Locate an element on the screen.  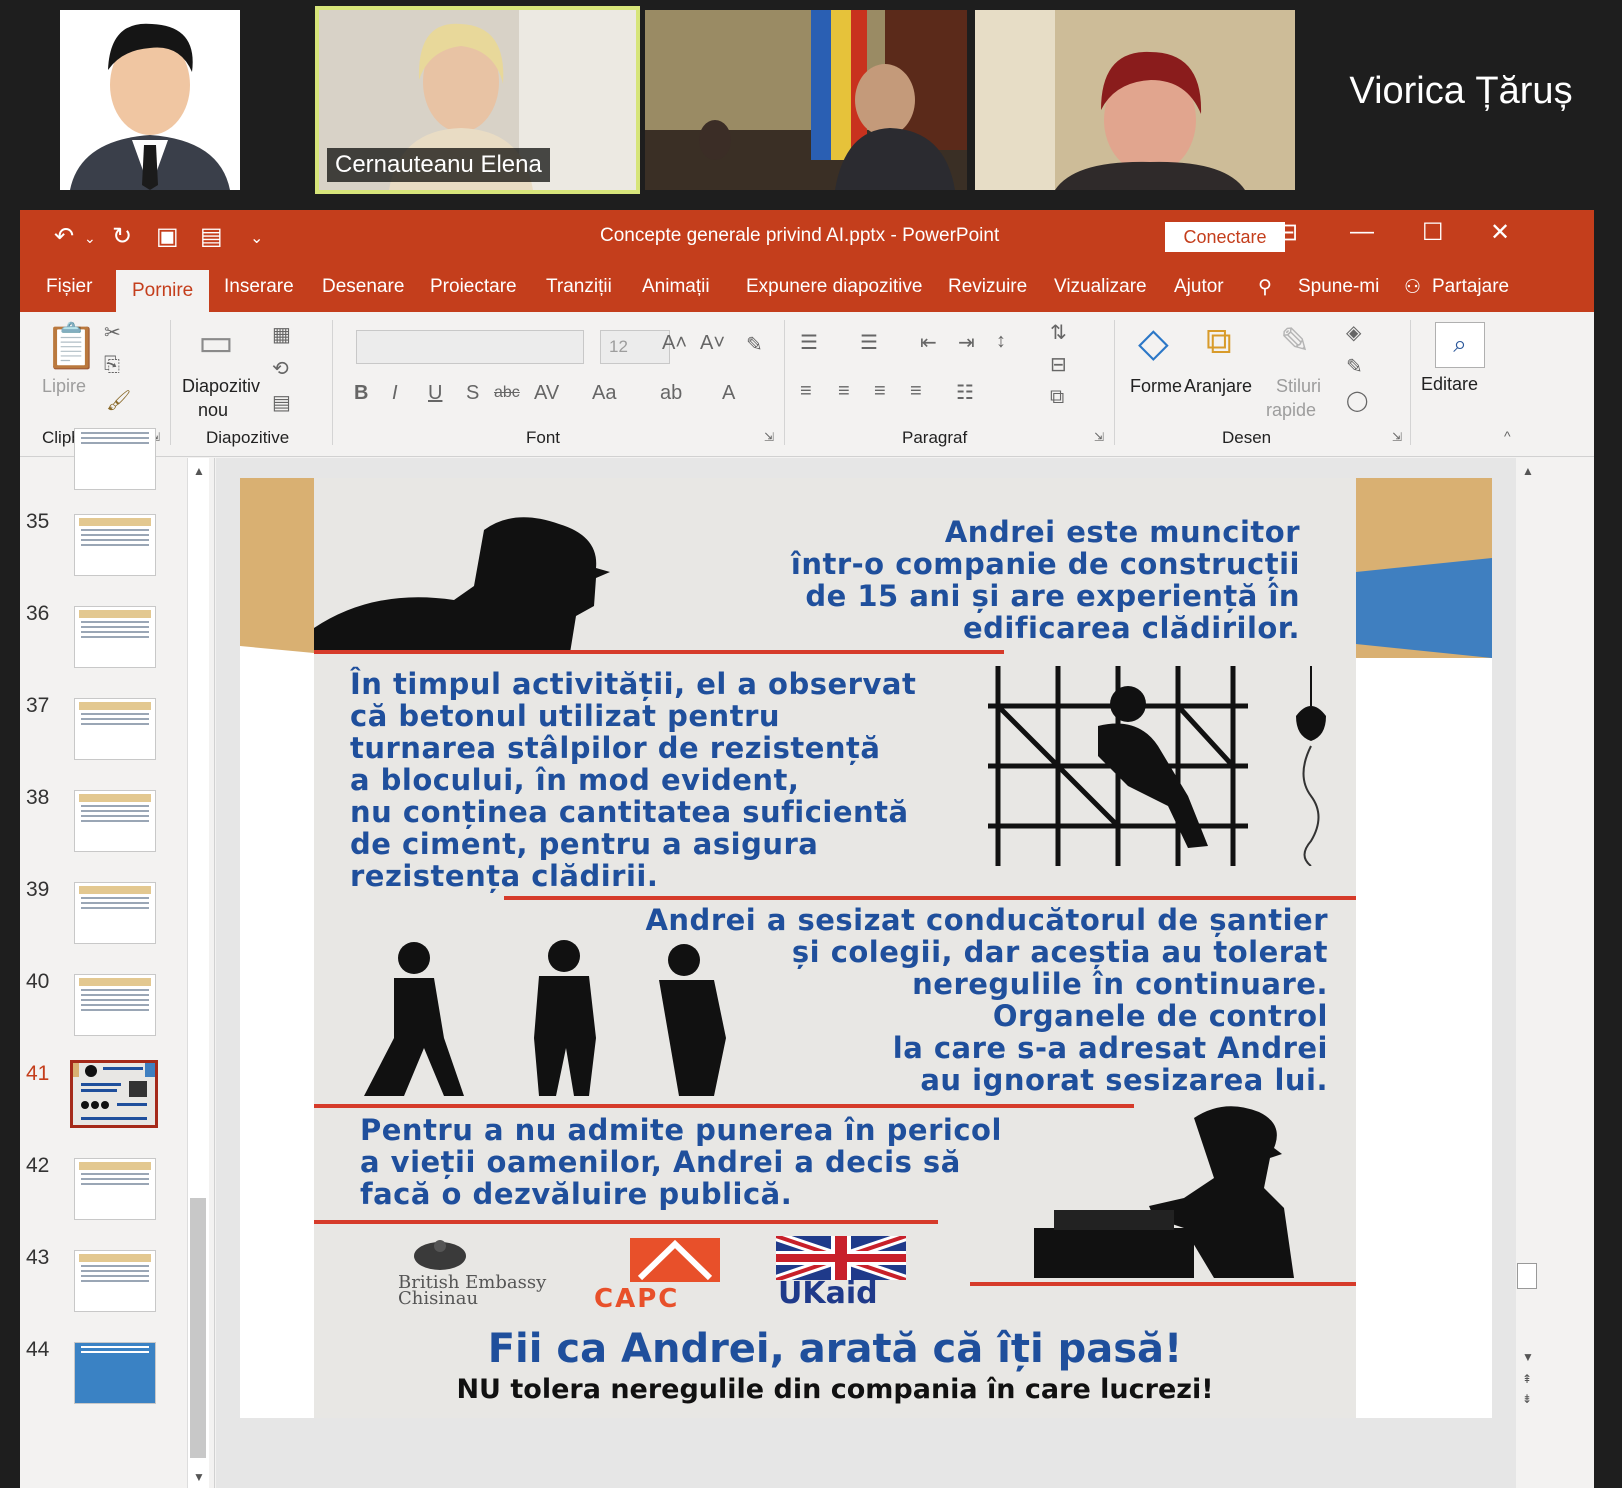
text-direction-icon: ⇅ is located at coordinates (1058, 332).